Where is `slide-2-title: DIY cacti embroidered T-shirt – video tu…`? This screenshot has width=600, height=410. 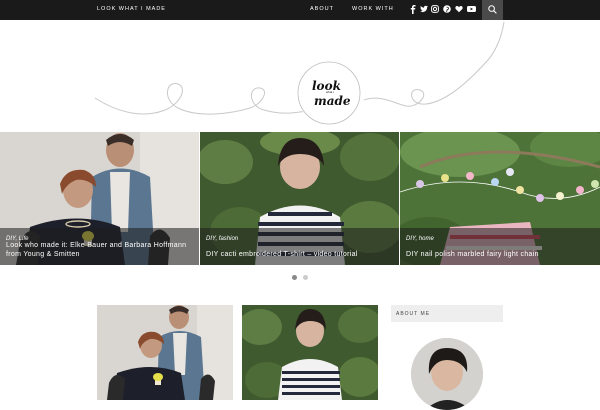 slide-2-title: DIY cacti embroidered T-shirt – video tu… is located at coordinates (301, 254).